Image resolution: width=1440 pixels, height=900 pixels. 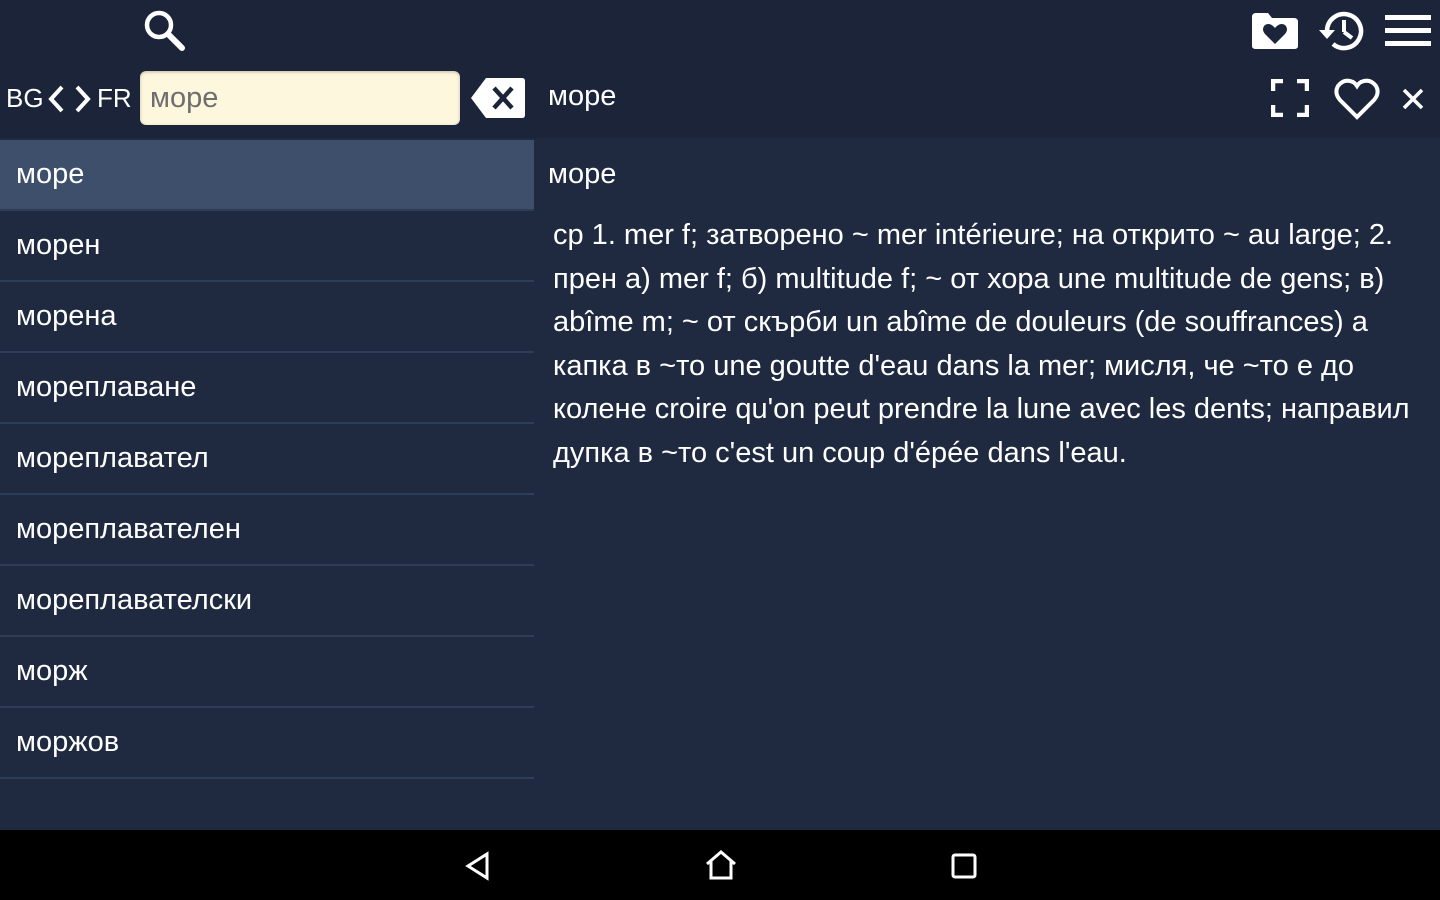 I want to click on history-icon, so click(x=1341, y=31).